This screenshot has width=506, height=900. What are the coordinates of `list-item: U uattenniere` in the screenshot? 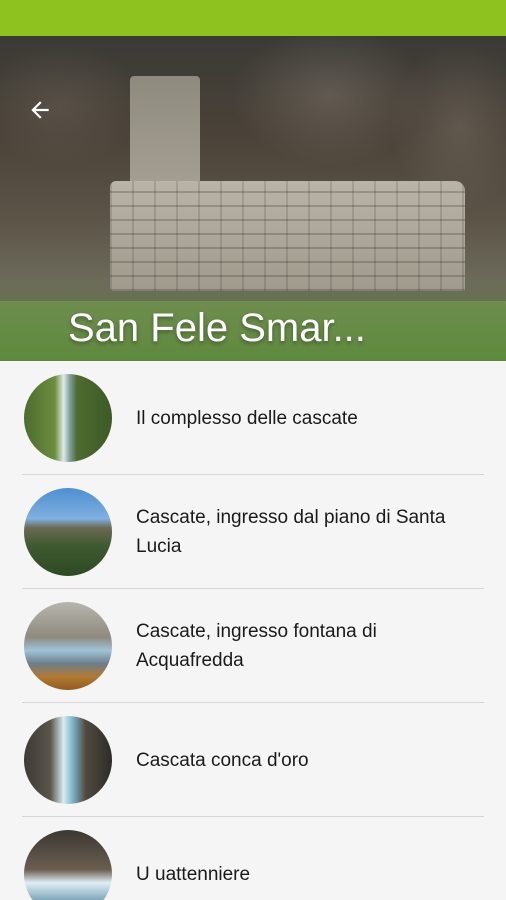 It's located at (253, 858).